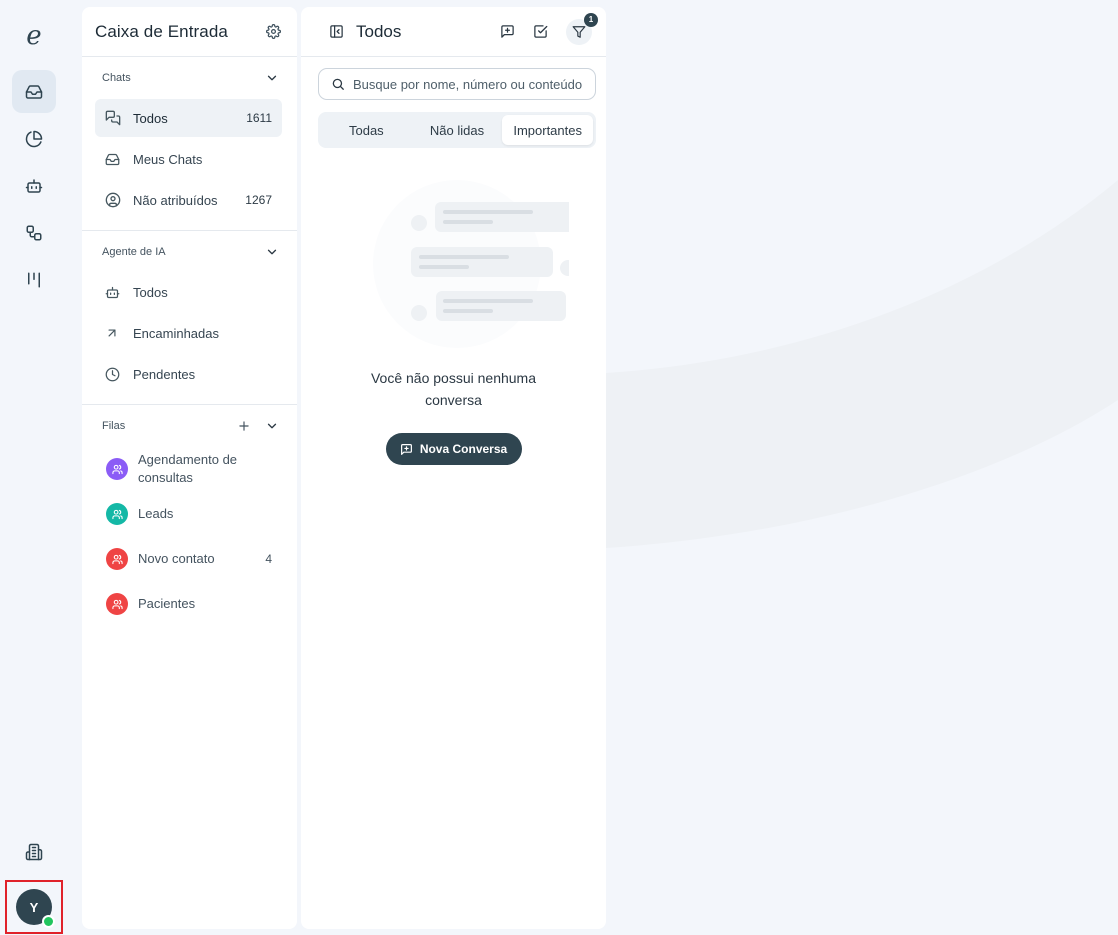  I want to click on queue-item-patients: Pacientes, so click(189, 604).